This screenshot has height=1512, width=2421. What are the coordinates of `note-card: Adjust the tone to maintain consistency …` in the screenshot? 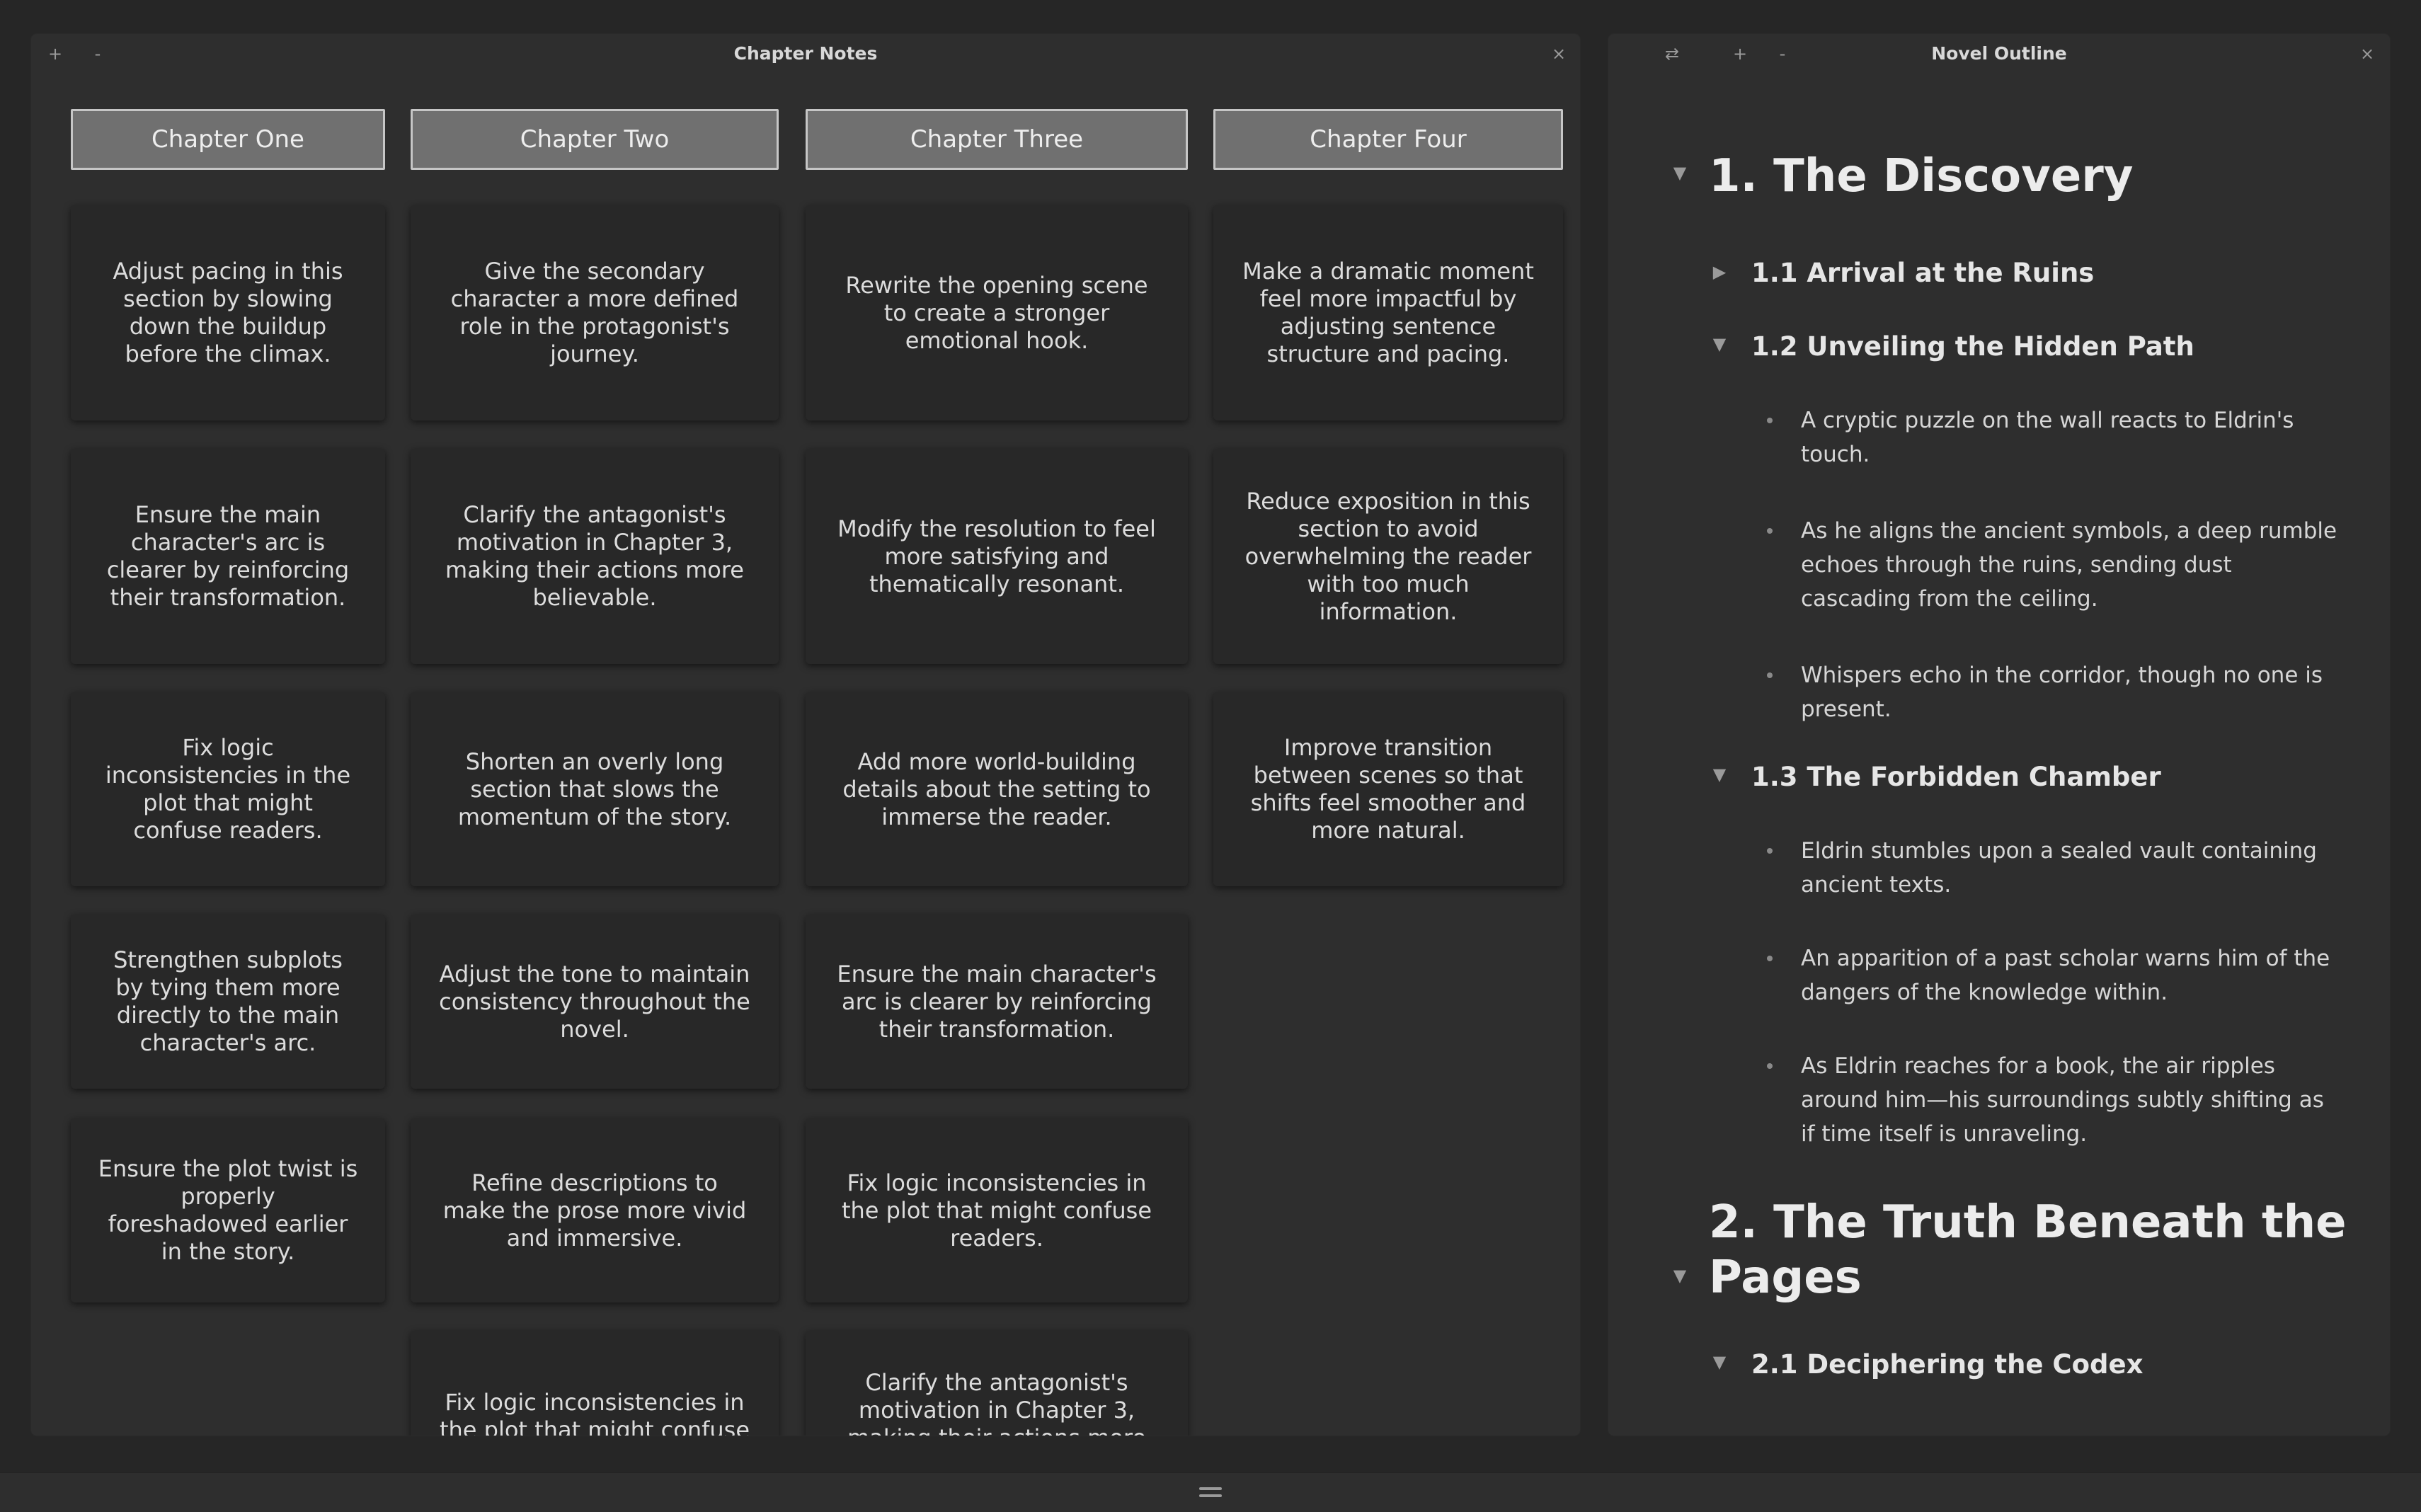 It's located at (595, 1002).